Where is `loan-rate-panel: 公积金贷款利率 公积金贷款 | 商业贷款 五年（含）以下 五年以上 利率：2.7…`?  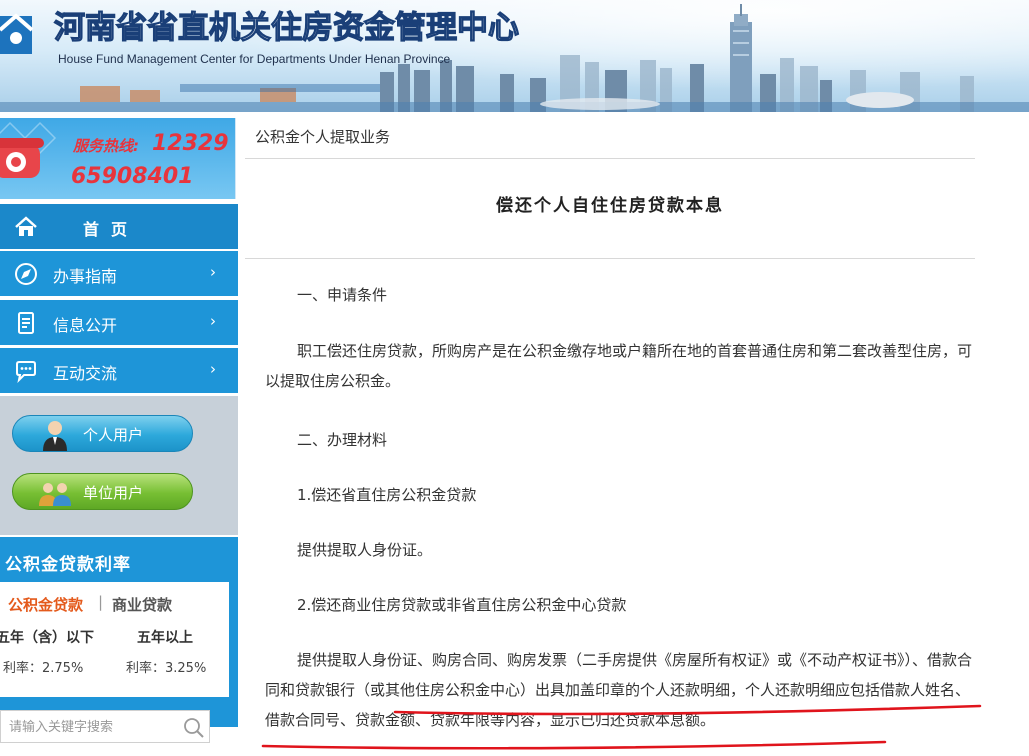
loan-rate-panel: 公积金贷款利率 公积金贷款 | 商业贷款 五年（含）以下 五年以上 利率：2.7… is located at coordinates (119, 632).